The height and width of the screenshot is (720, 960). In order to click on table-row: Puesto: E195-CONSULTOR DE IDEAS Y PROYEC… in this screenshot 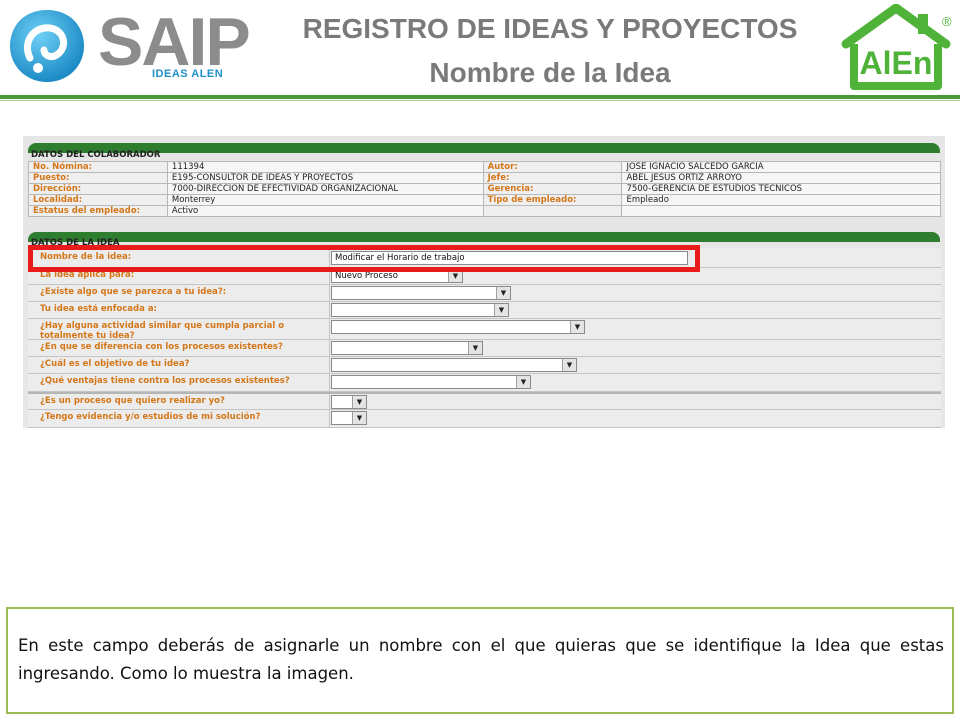, I will do `click(484, 178)`.